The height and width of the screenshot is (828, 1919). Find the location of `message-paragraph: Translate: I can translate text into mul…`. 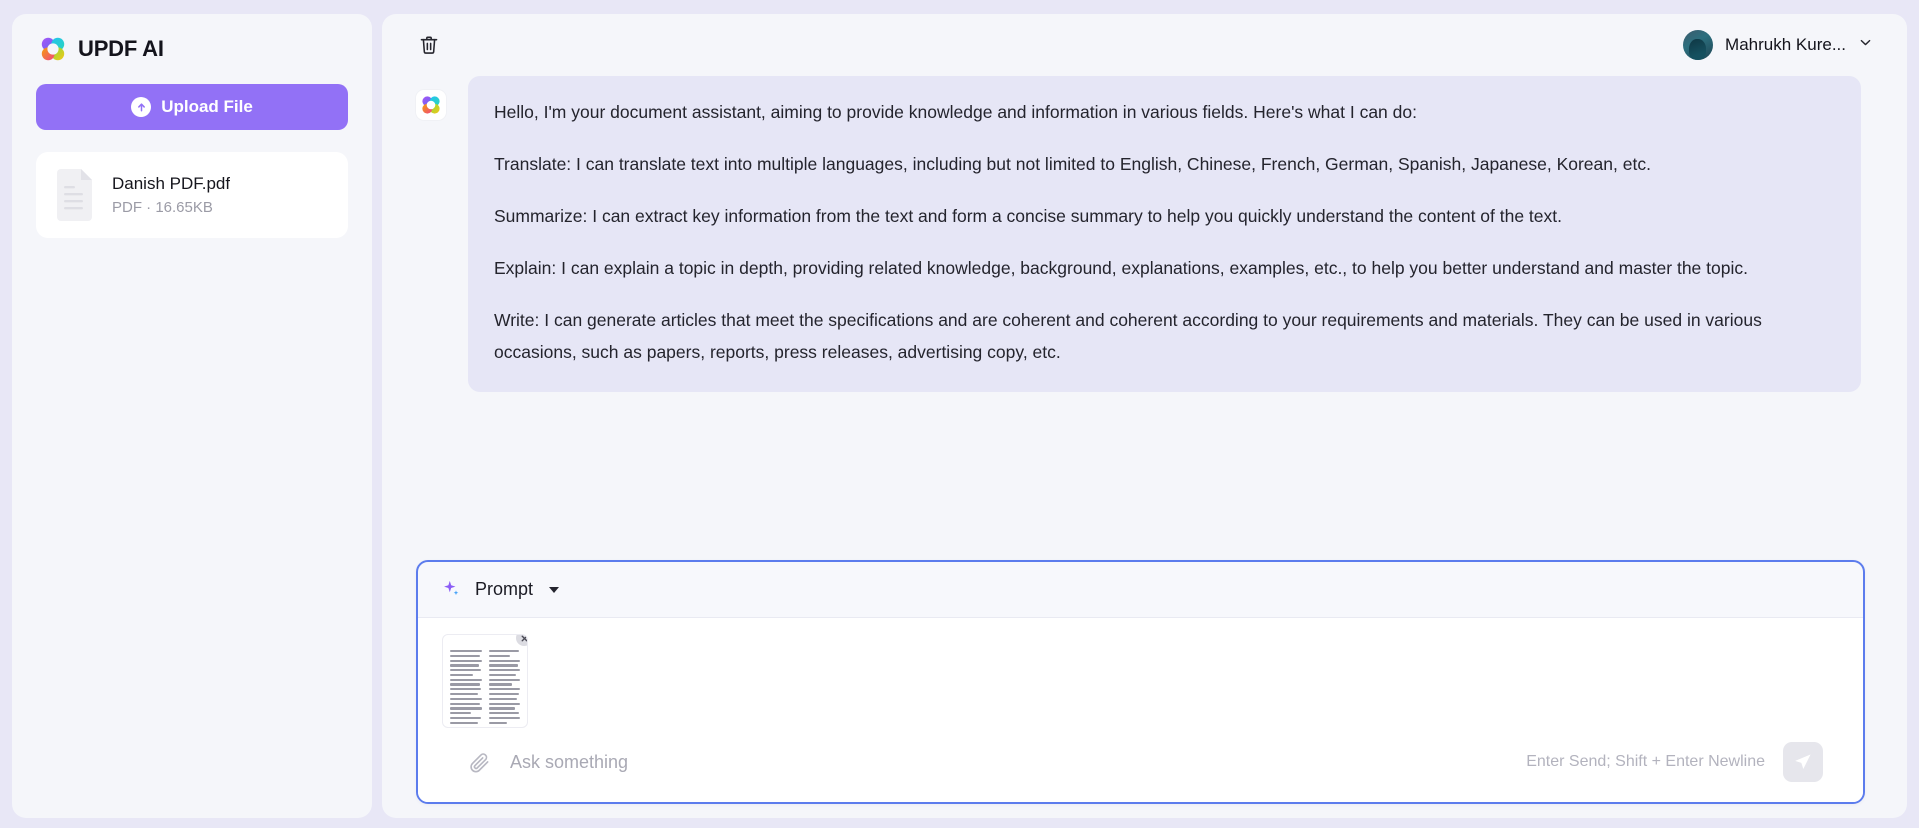

message-paragraph: Translate: I can translate text into mul… is located at coordinates (1072, 164).